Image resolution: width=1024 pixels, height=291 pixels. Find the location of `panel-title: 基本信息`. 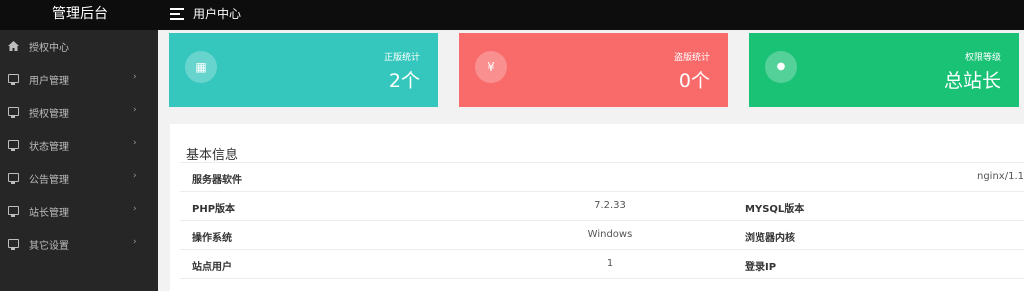

panel-title: 基本信息 is located at coordinates (212, 155).